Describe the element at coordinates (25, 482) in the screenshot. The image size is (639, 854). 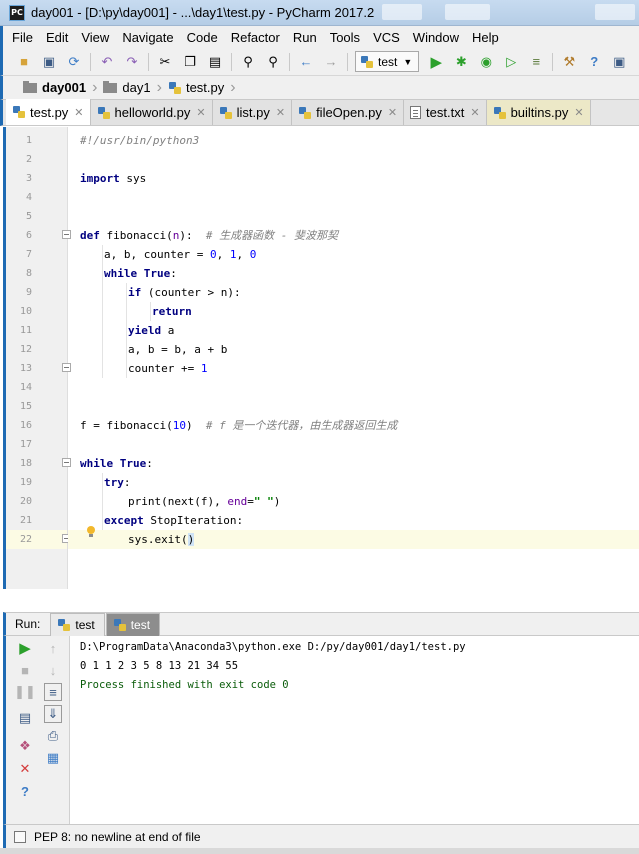
I see `line-number: 19` at that location.